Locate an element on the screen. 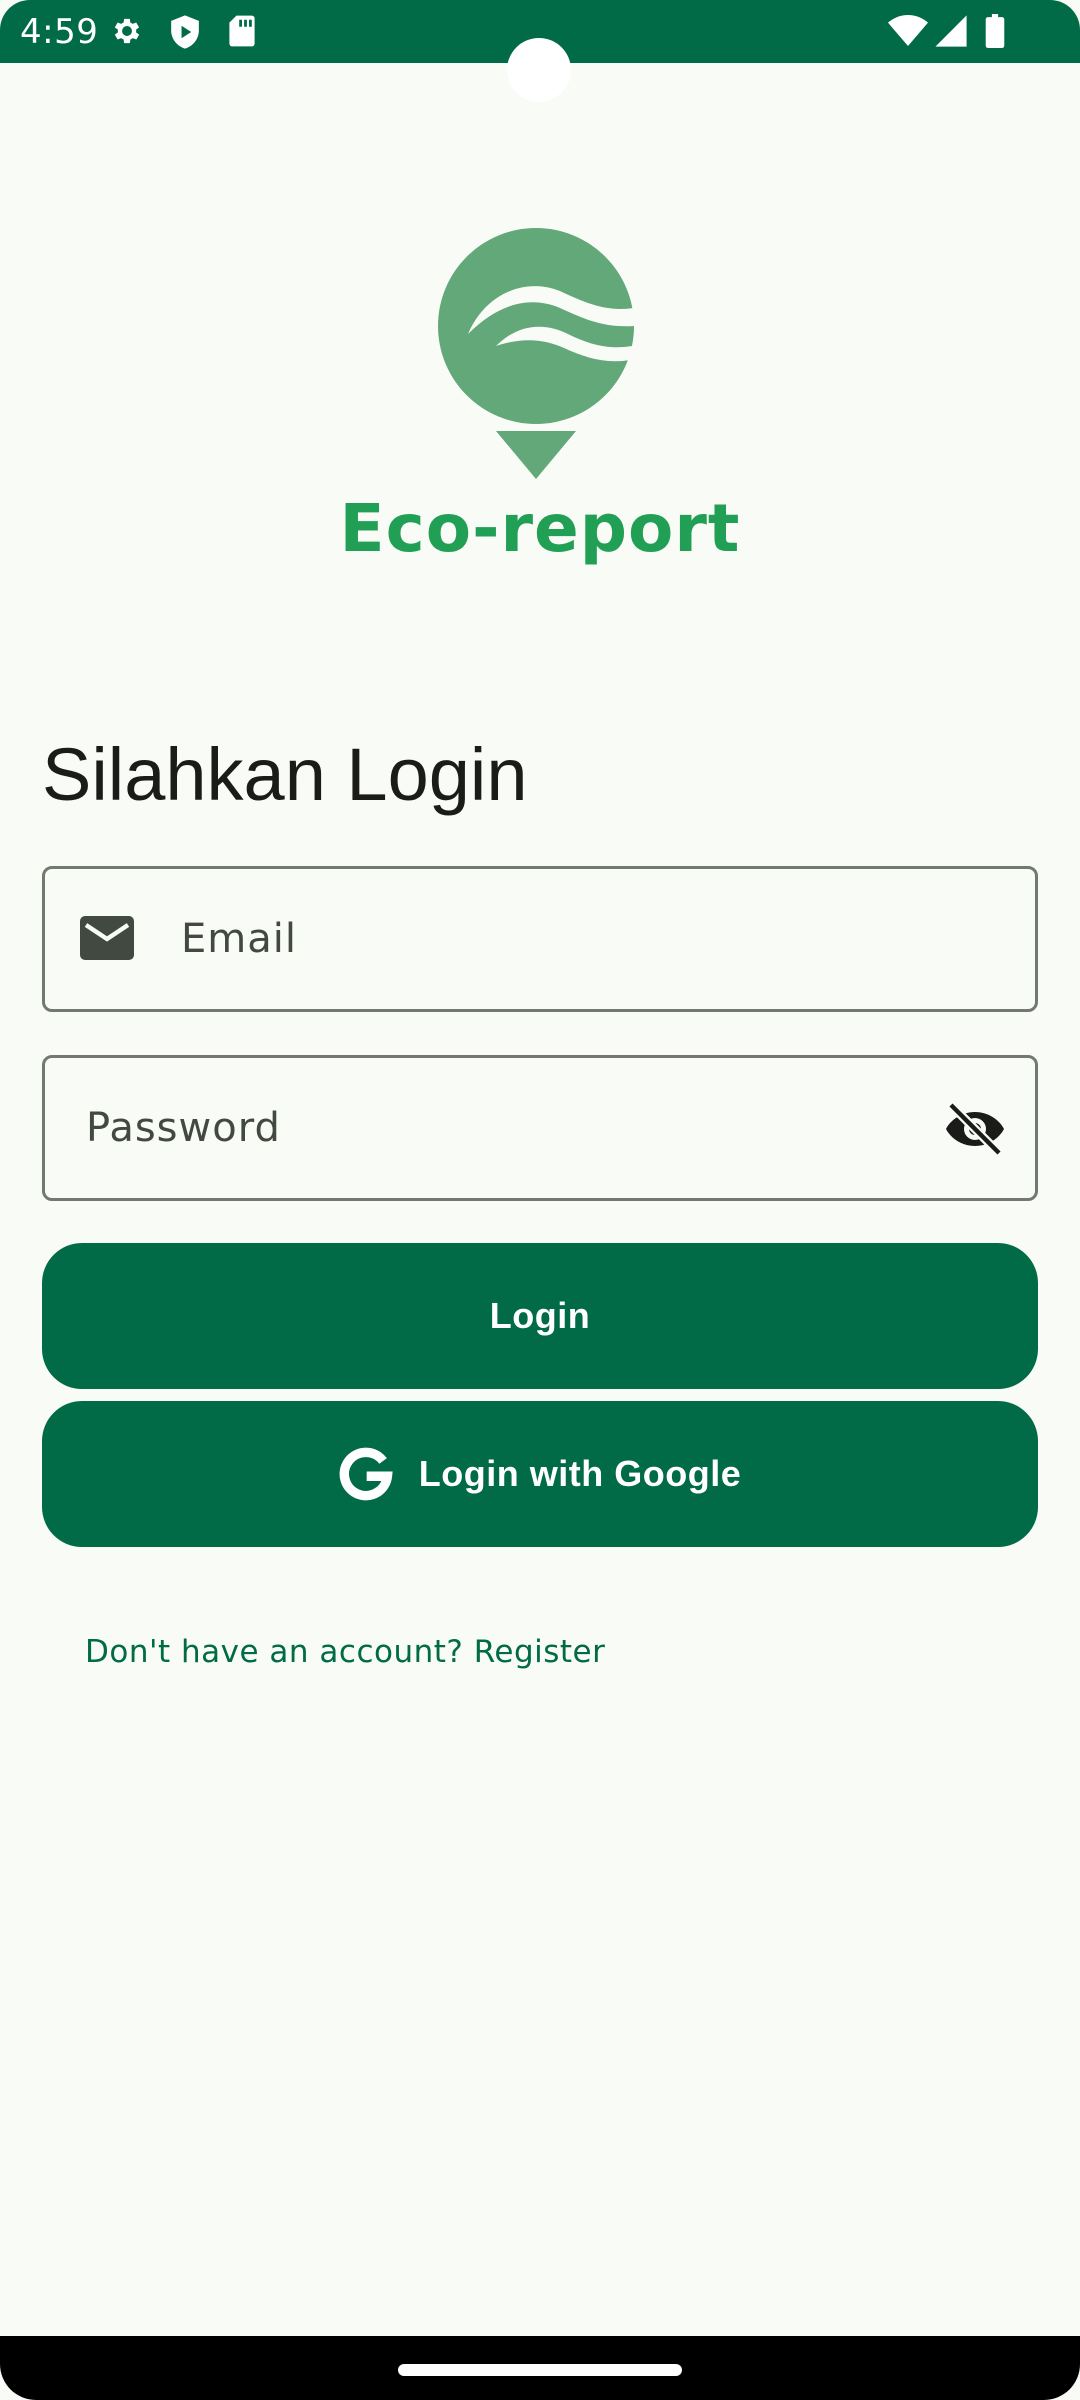  page-title: Silahkan Login is located at coordinates (285, 774).